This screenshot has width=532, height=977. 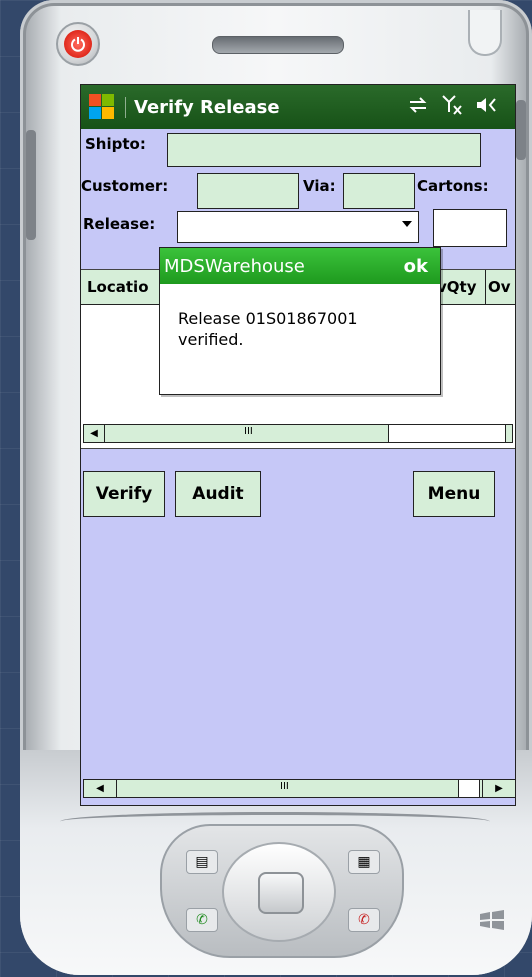 What do you see at coordinates (456, 287) in the screenshot?
I see `column-header-vqty: vQty` at bounding box center [456, 287].